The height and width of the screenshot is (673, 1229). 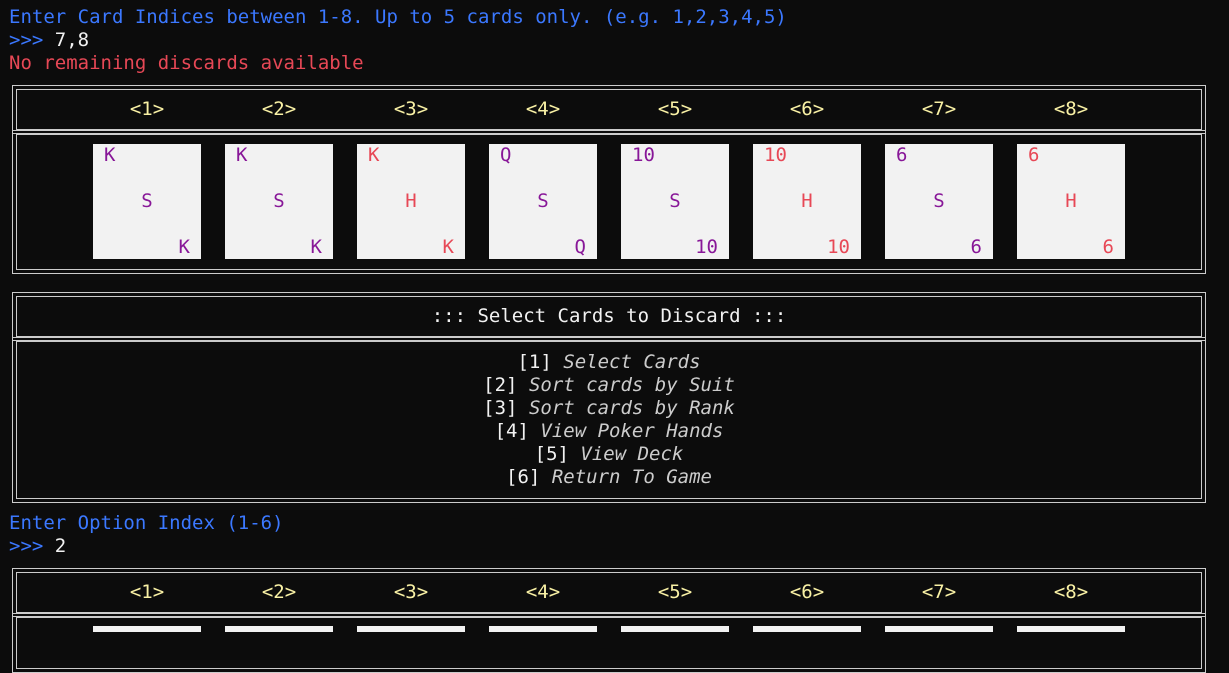 What do you see at coordinates (511, 431) in the screenshot?
I see `menu-option-number: [4]` at bounding box center [511, 431].